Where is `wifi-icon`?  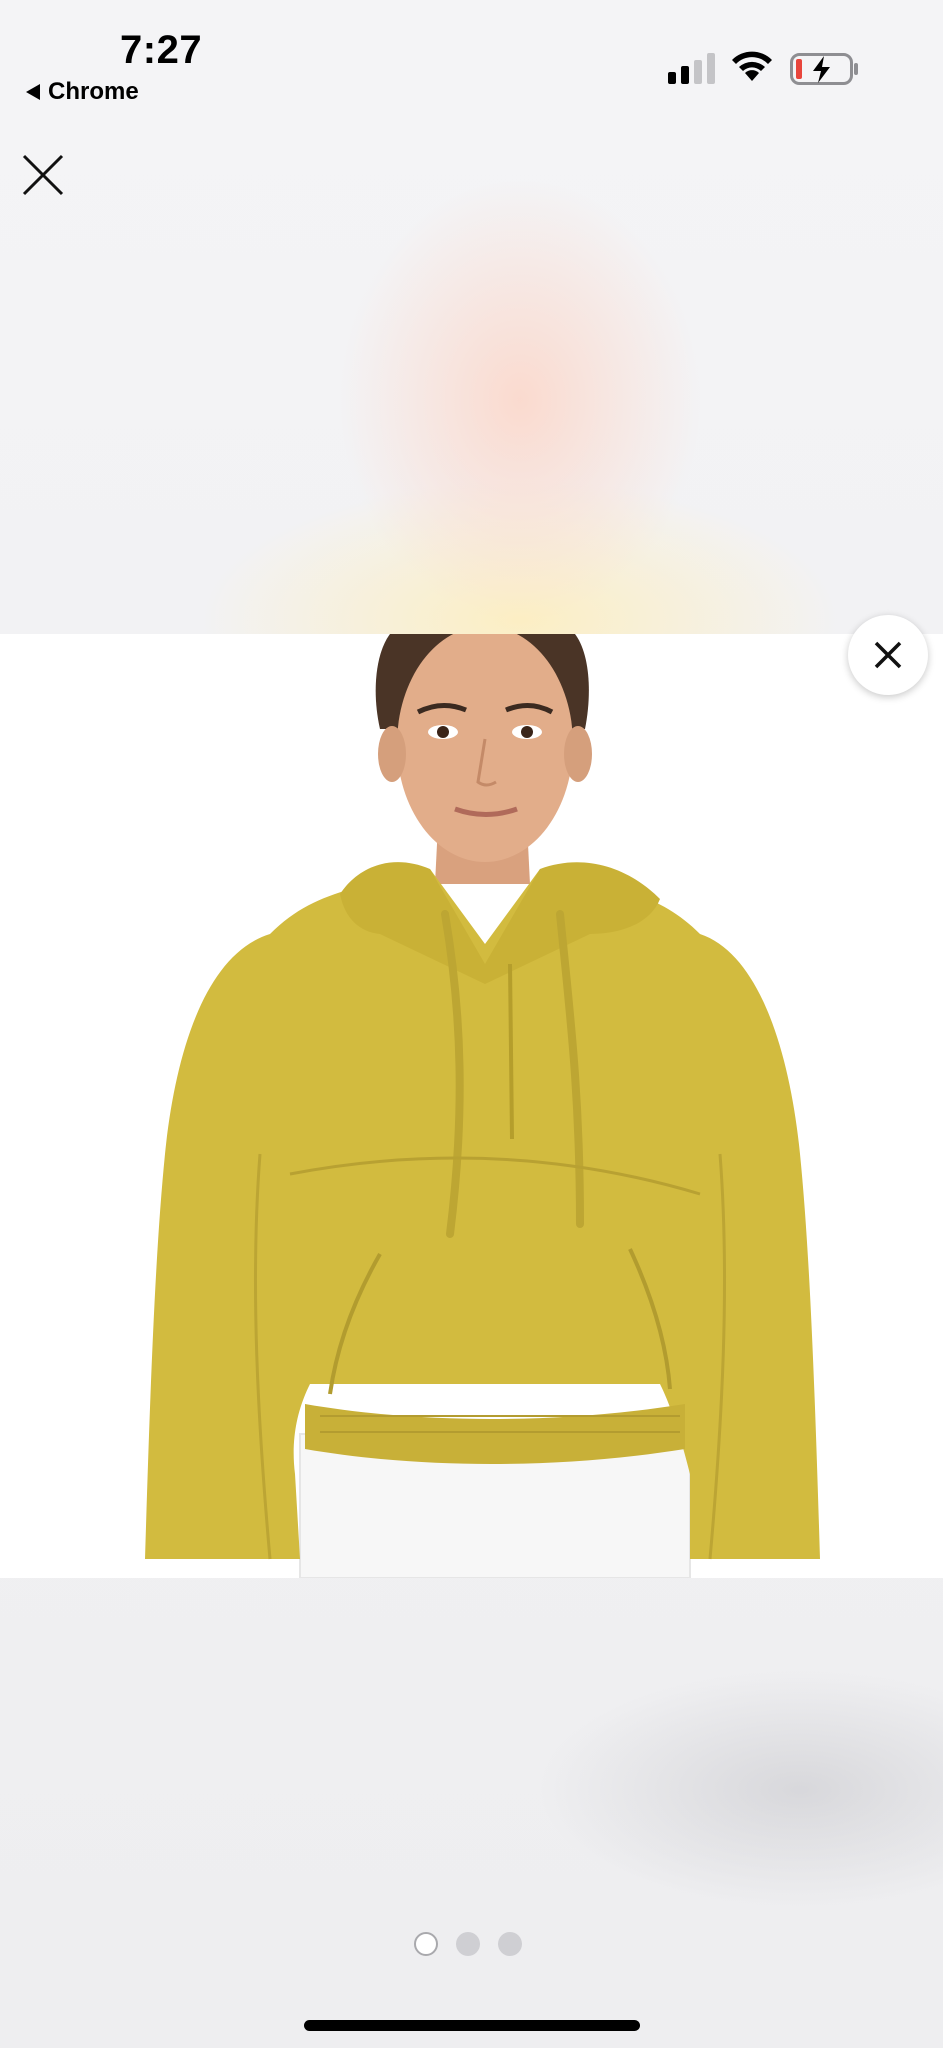 wifi-icon is located at coordinates (752, 66).